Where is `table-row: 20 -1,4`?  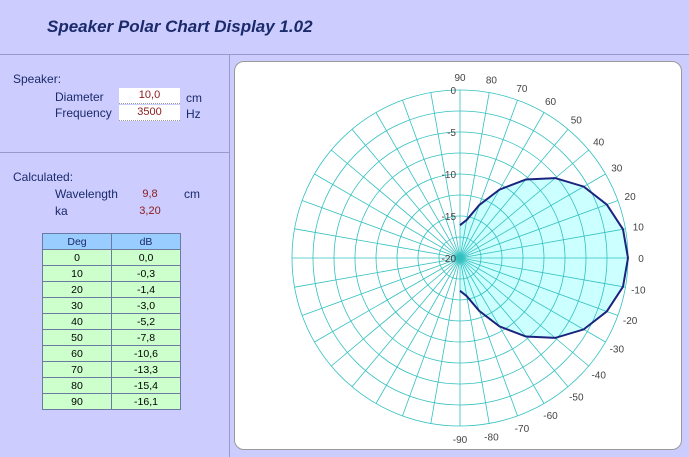 table-row: 20 -1,4 is located at coordinates (111, 289).